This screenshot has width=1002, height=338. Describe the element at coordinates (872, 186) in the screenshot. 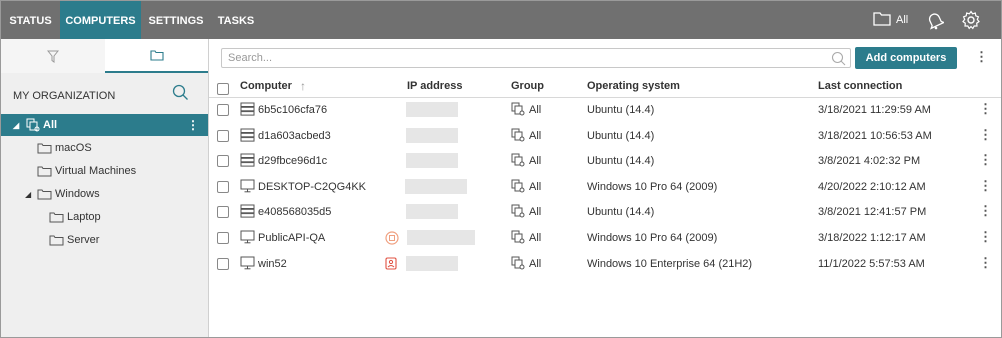

I see `last-connection: 4/20/2022 2:10:12 AM` at that location.